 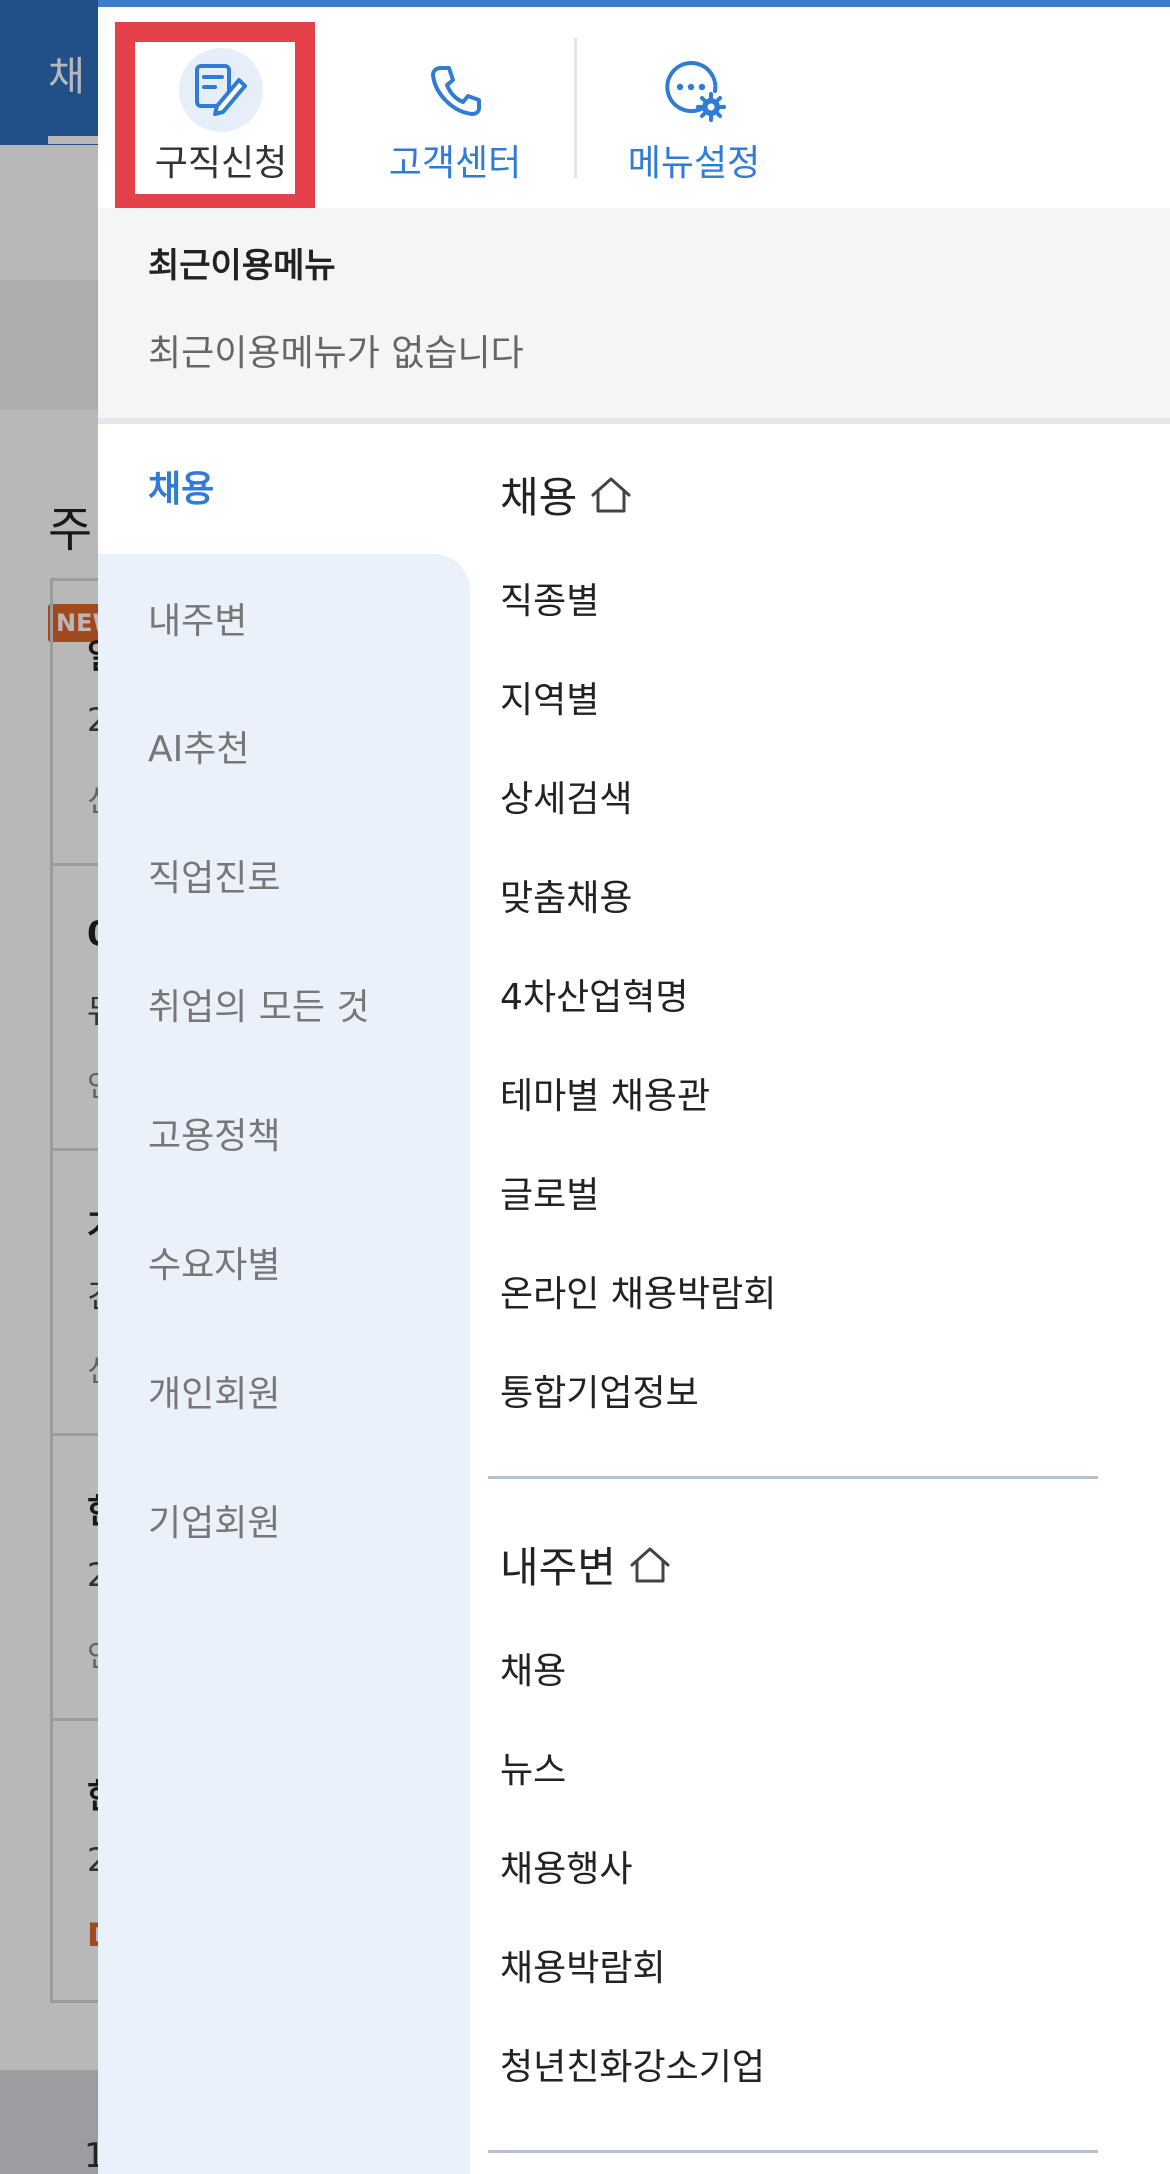 What do you see at coordinates (632, 2064) in the screenshot?
I see `submenu-item: 청년친화강소기업` at bounding box center [632, 2064].